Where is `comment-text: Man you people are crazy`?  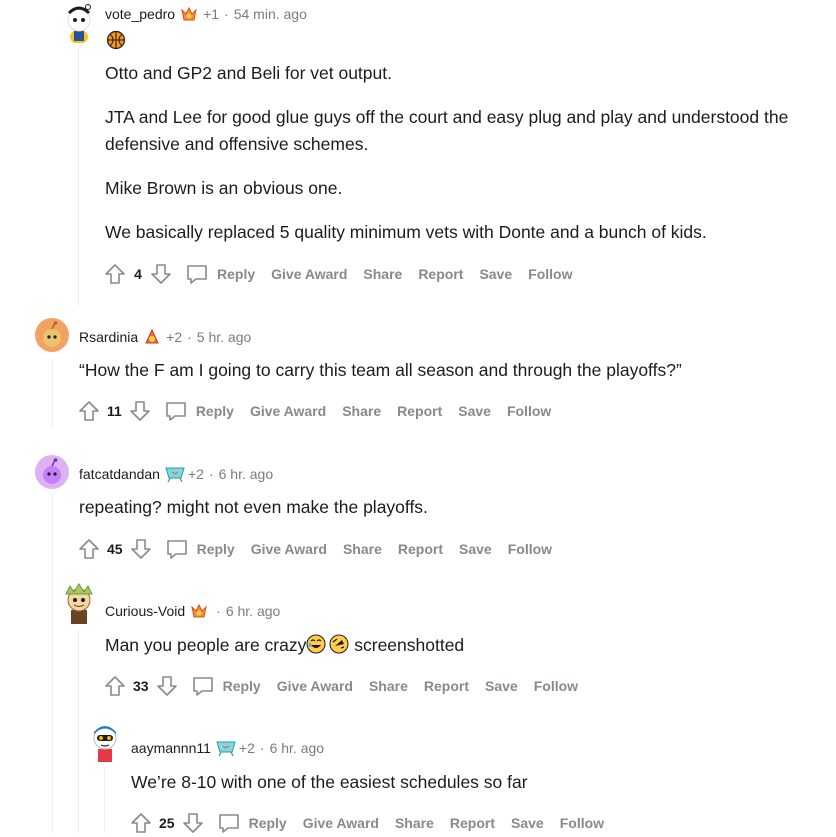 comment-text: Man you people are crazy is located at coordinates (206, 645).